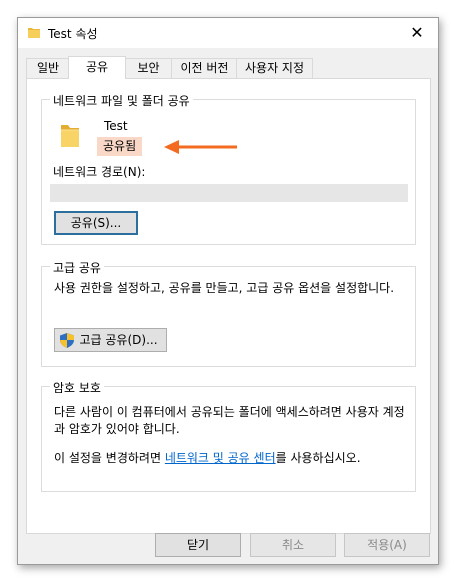 This screenshot has height=581, width=455. I want to click on change-prefix: 이 설정을 변경하려면, so click(109, 458).